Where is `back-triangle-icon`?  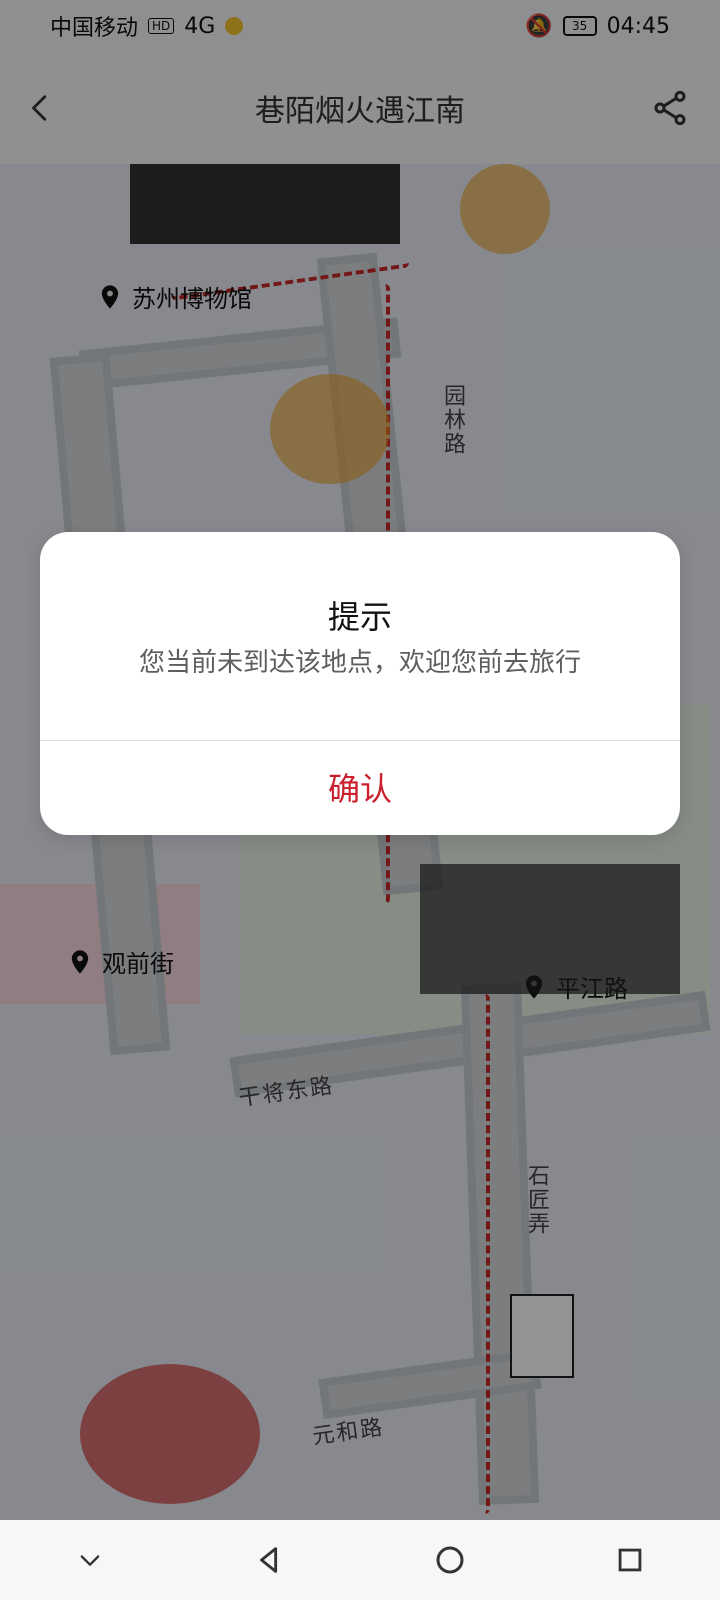
back-triangle-icon is located at coordinates (269, 1560).